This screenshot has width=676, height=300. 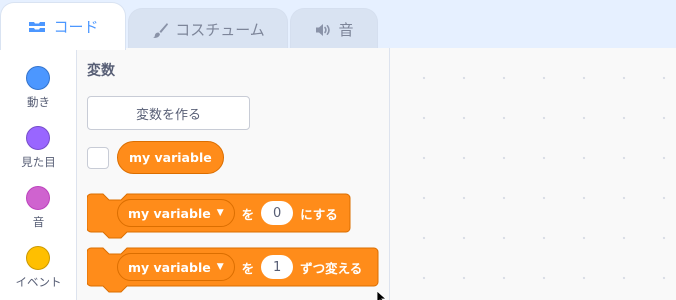 I want to click on block-text: ずつ変える, so click(x=331, y=268).